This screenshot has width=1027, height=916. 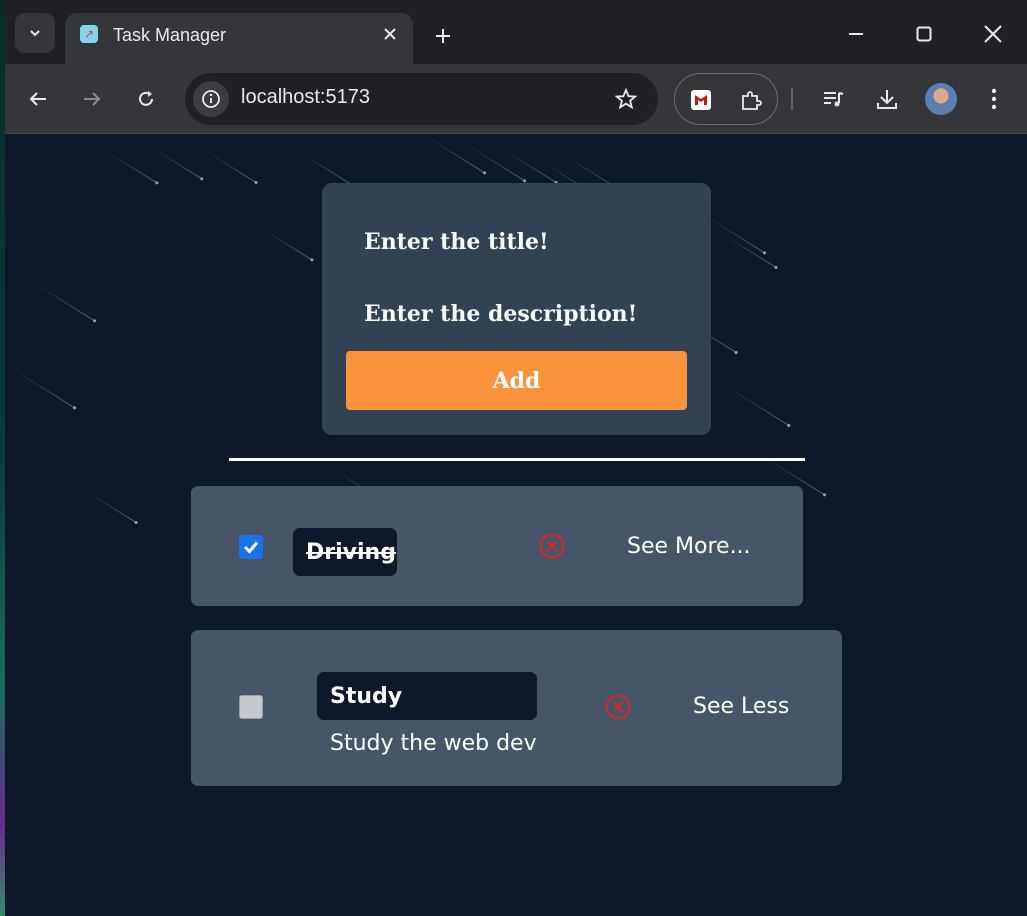 I want to click on puzzle-icon, so click(x=751, y=100).